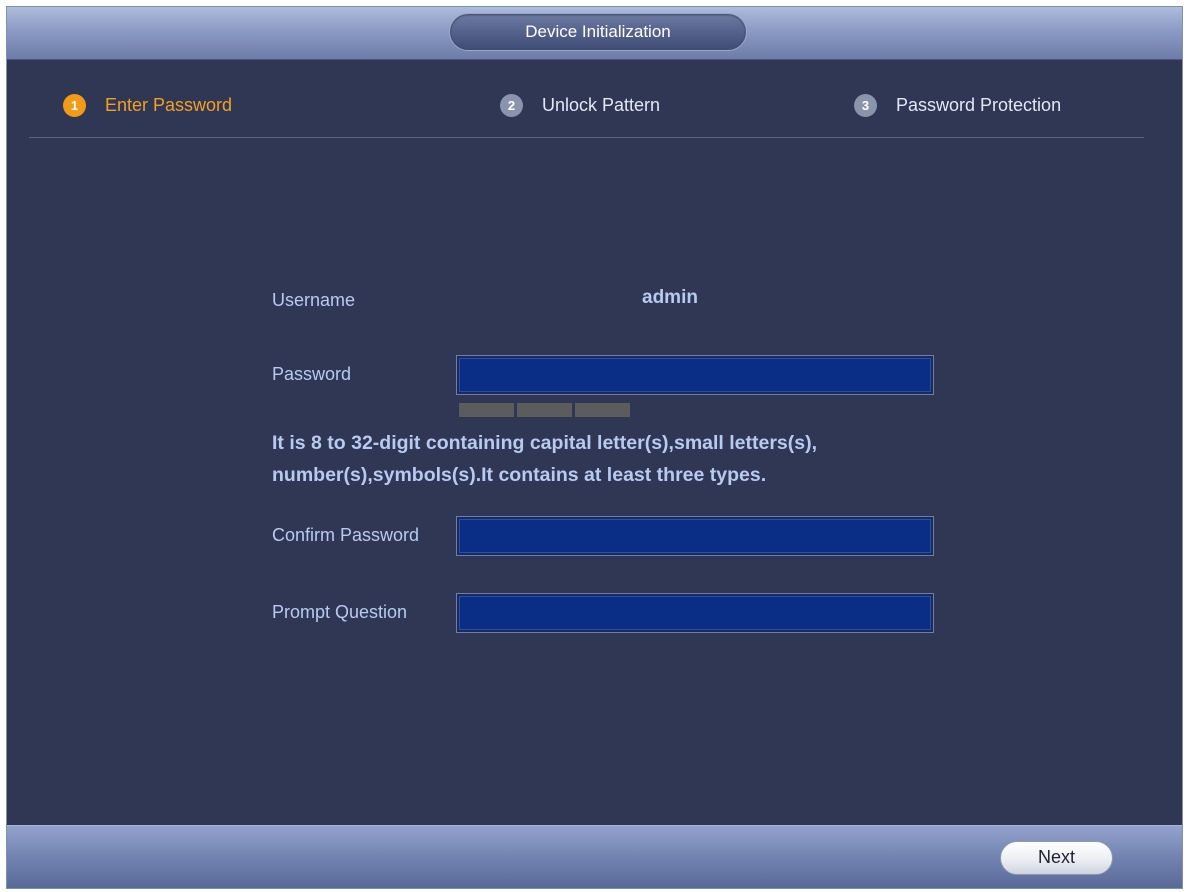  I want to click on step-2-number-icon: 2, so click(511, 105).